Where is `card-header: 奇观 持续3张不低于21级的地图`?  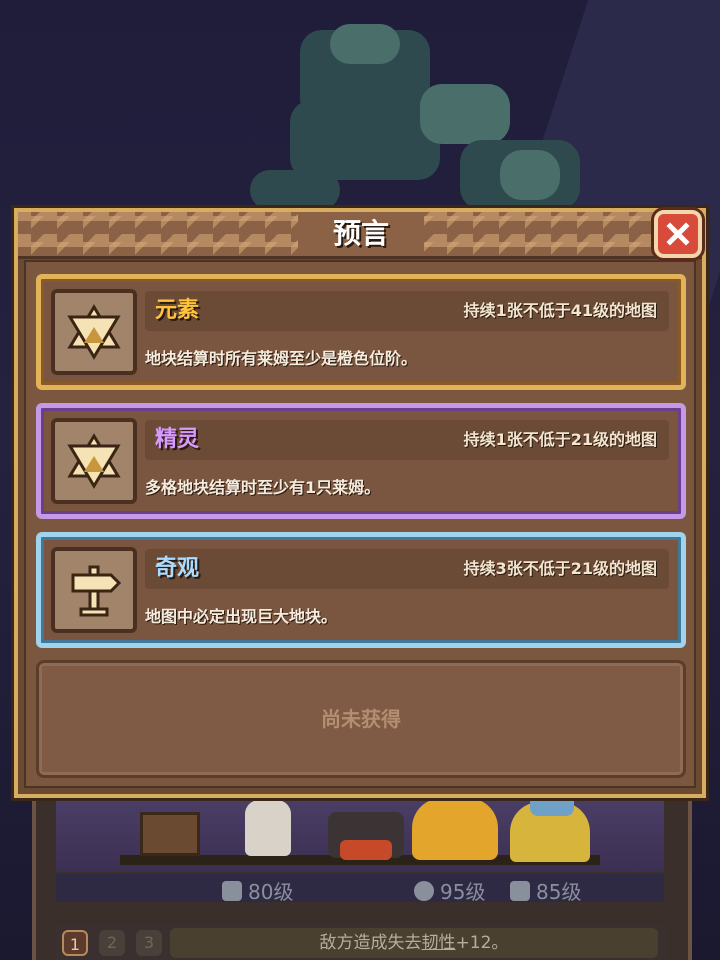
card-header: 奇观 持续3张不低于21级的地图 is located at coordinates (407, 569).